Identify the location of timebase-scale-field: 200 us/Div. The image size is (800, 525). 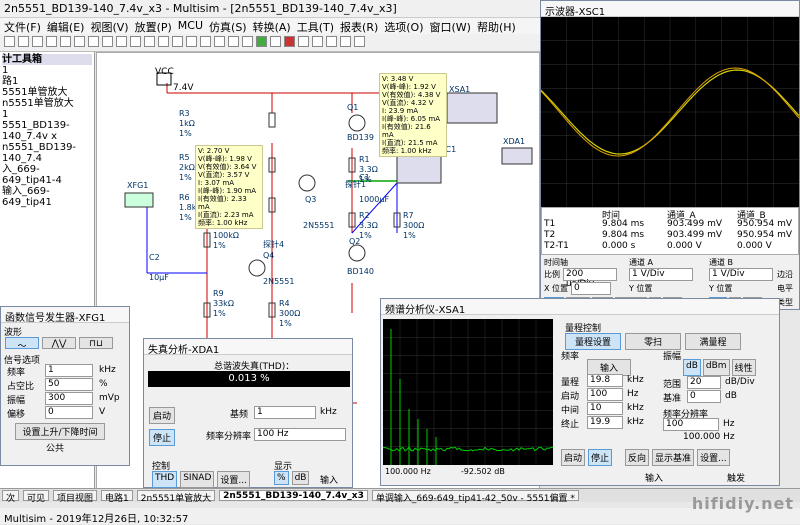
(590, 274).